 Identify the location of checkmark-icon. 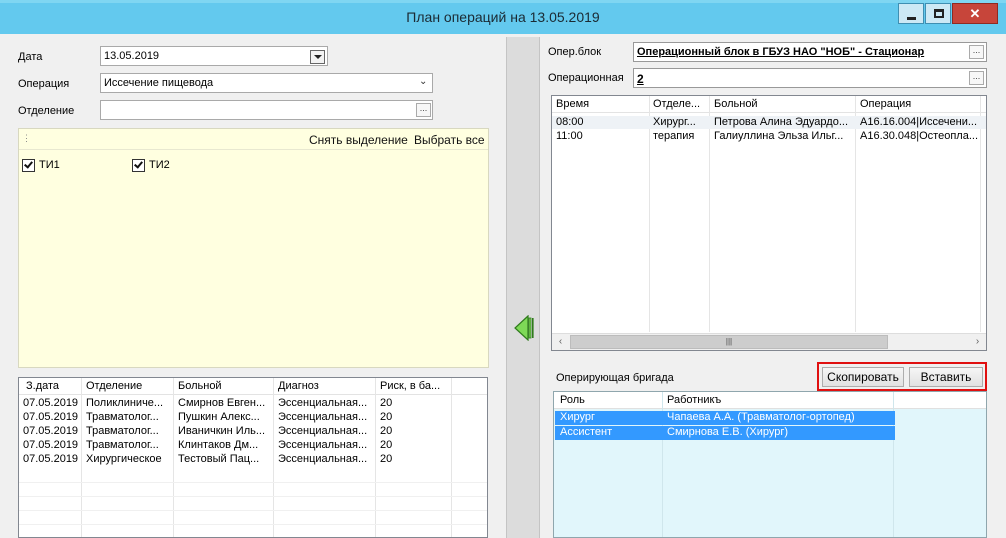
(28, 164).